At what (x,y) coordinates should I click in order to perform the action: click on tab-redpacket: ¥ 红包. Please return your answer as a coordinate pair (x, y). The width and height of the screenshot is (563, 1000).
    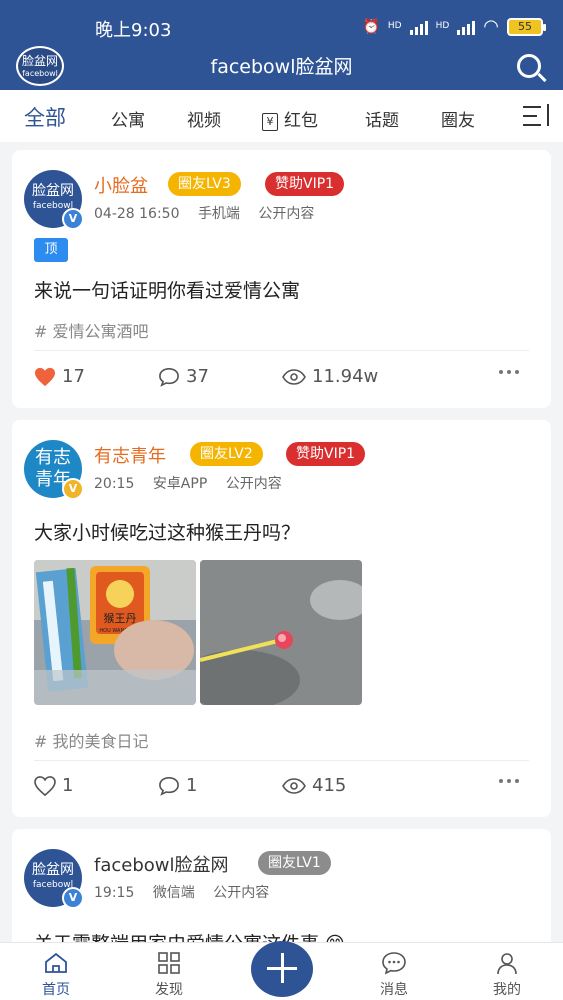
    Looking at the image, I should click on (290, 118).